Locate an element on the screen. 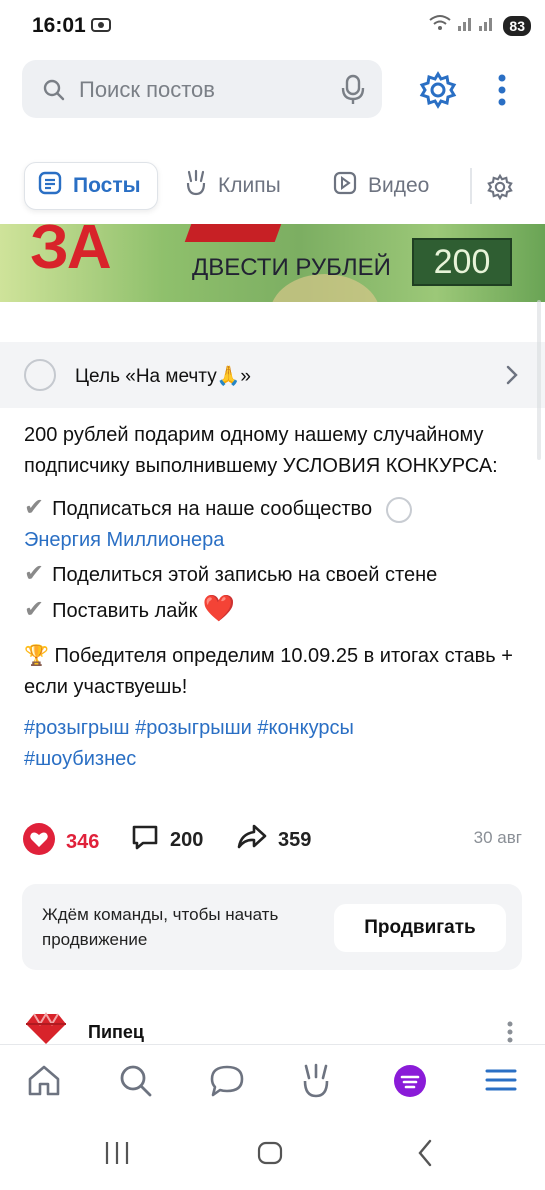 Image resolution: width=545 pixels, height=1190 pixels. tabs-settings-icon is located at coordinates (500, 189).